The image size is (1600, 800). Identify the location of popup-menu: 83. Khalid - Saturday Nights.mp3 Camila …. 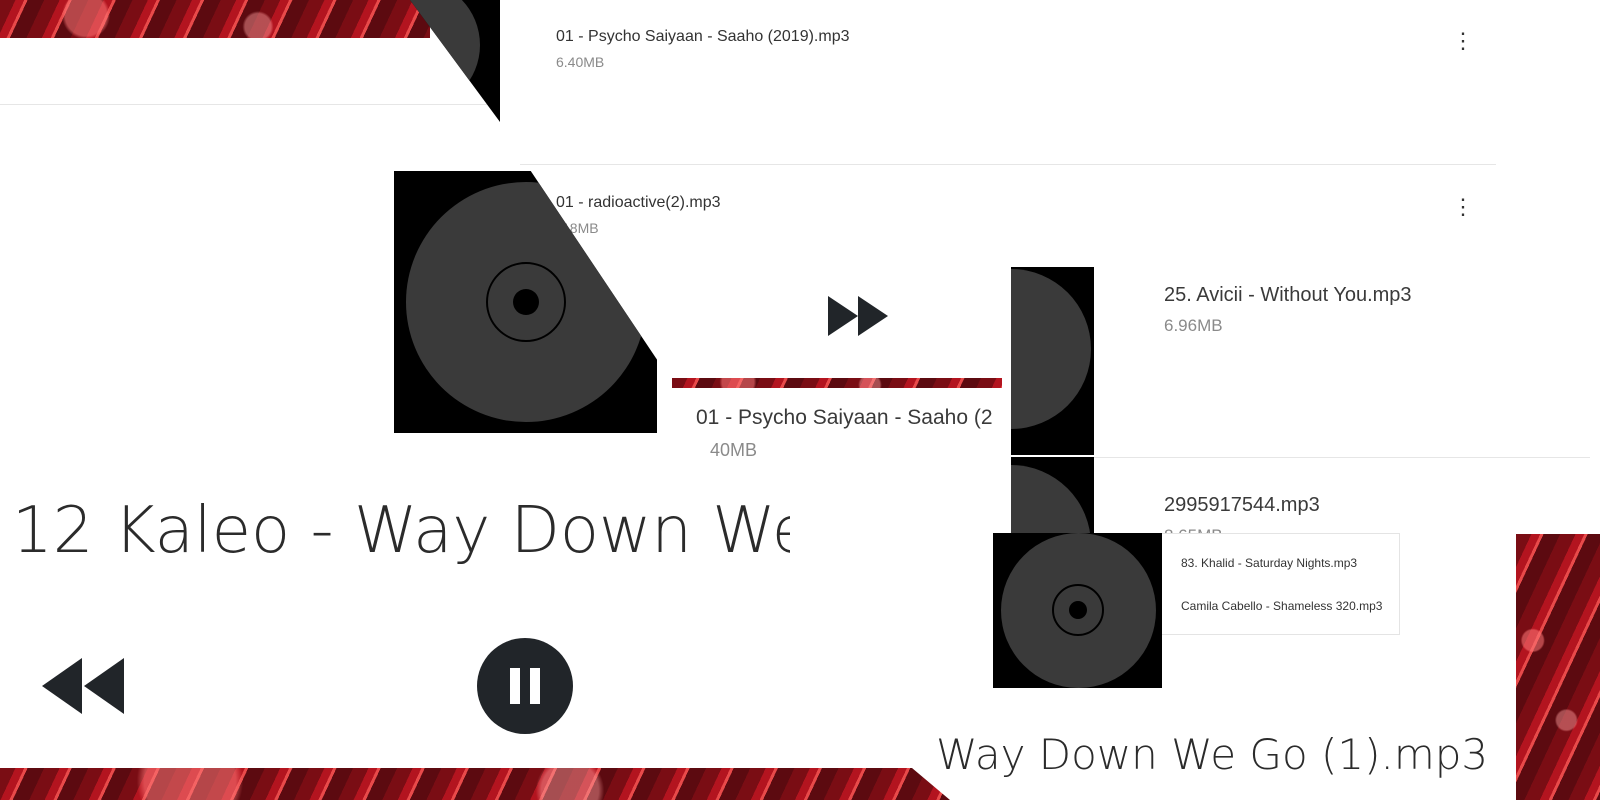
(1280, 584).